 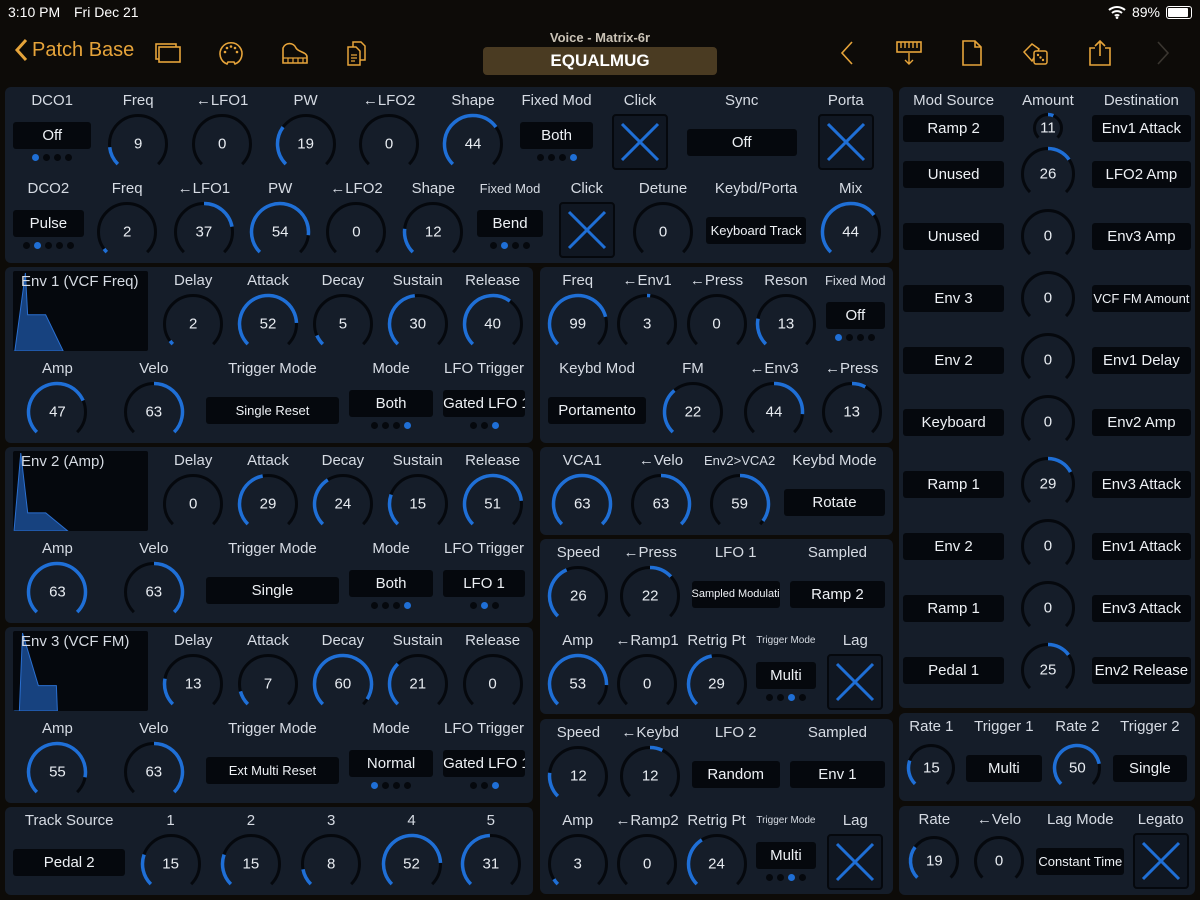 What do you see at coordinates (740, 504) in the screenshot?
I see `knob: 59` at bounding box center [740, 504].